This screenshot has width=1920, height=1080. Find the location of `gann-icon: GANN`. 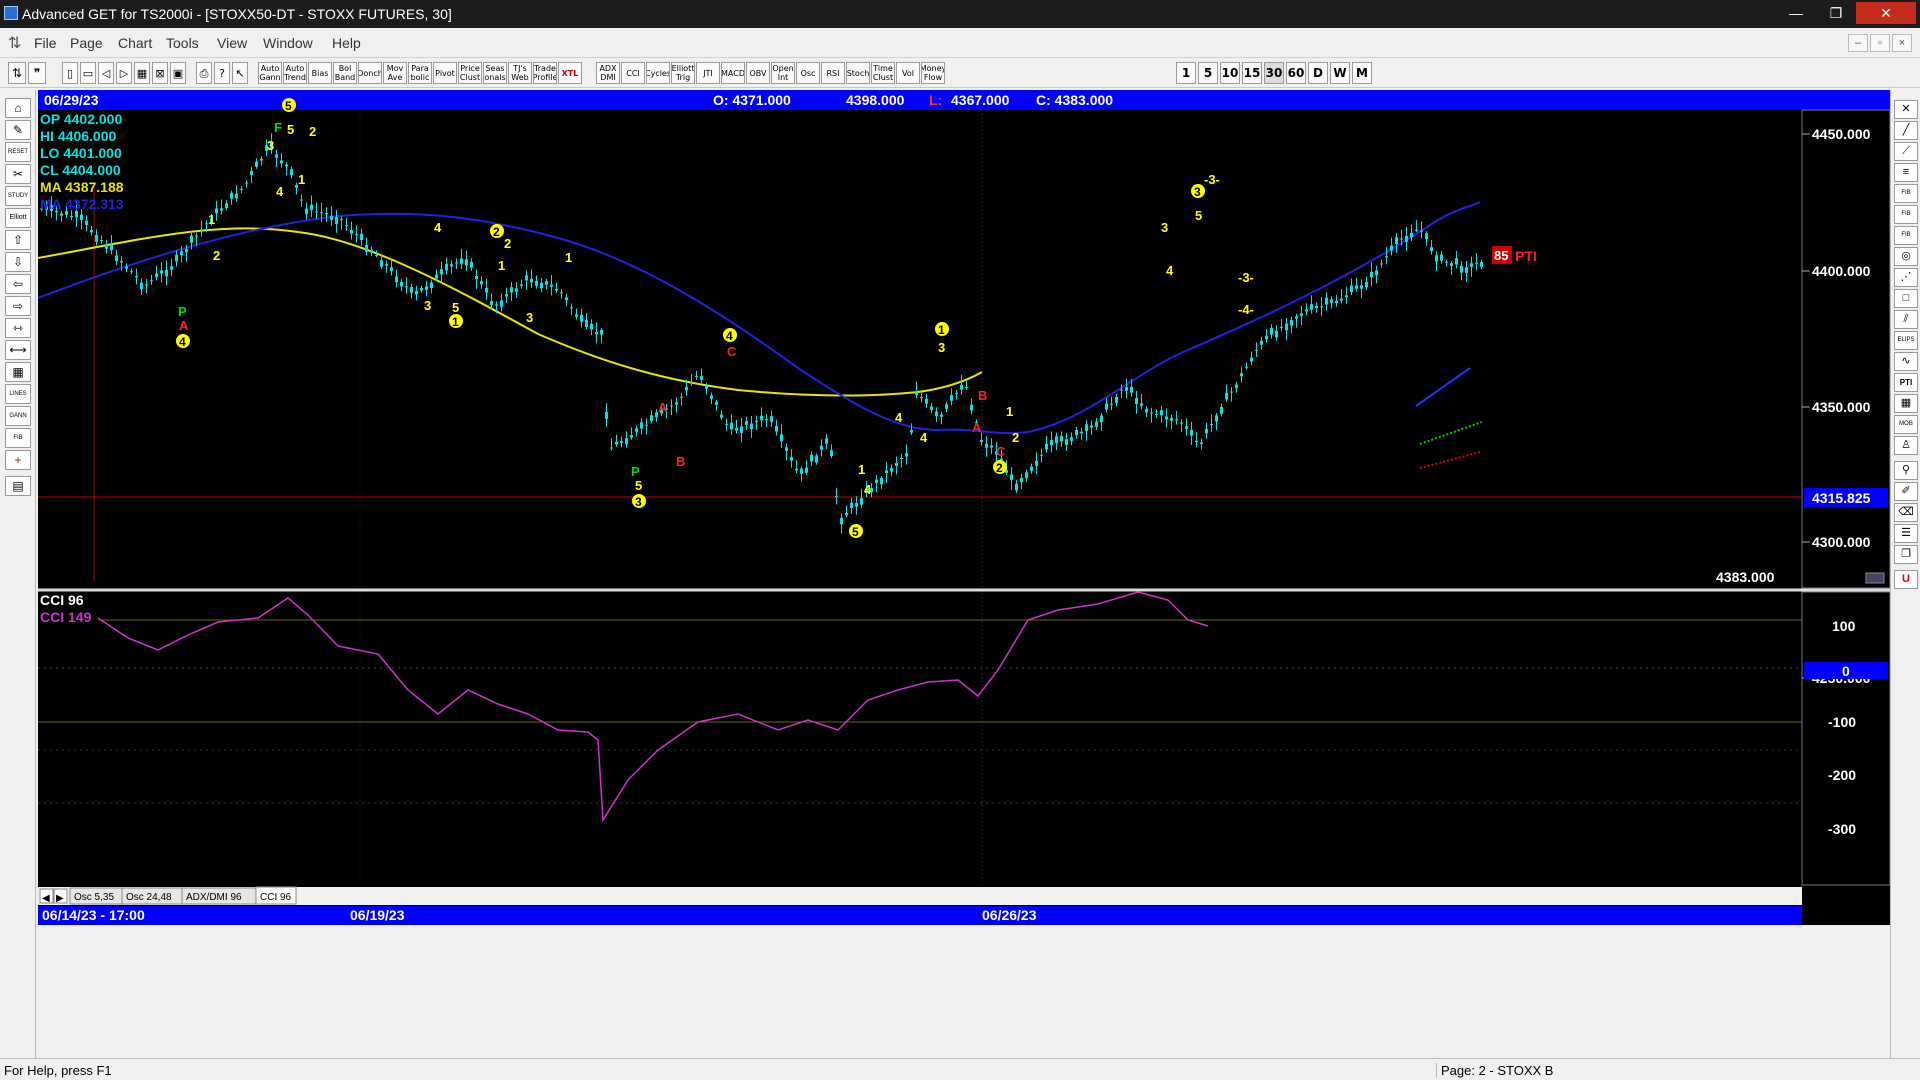

gann-icon: GANN is located at coordinates (18, 416).